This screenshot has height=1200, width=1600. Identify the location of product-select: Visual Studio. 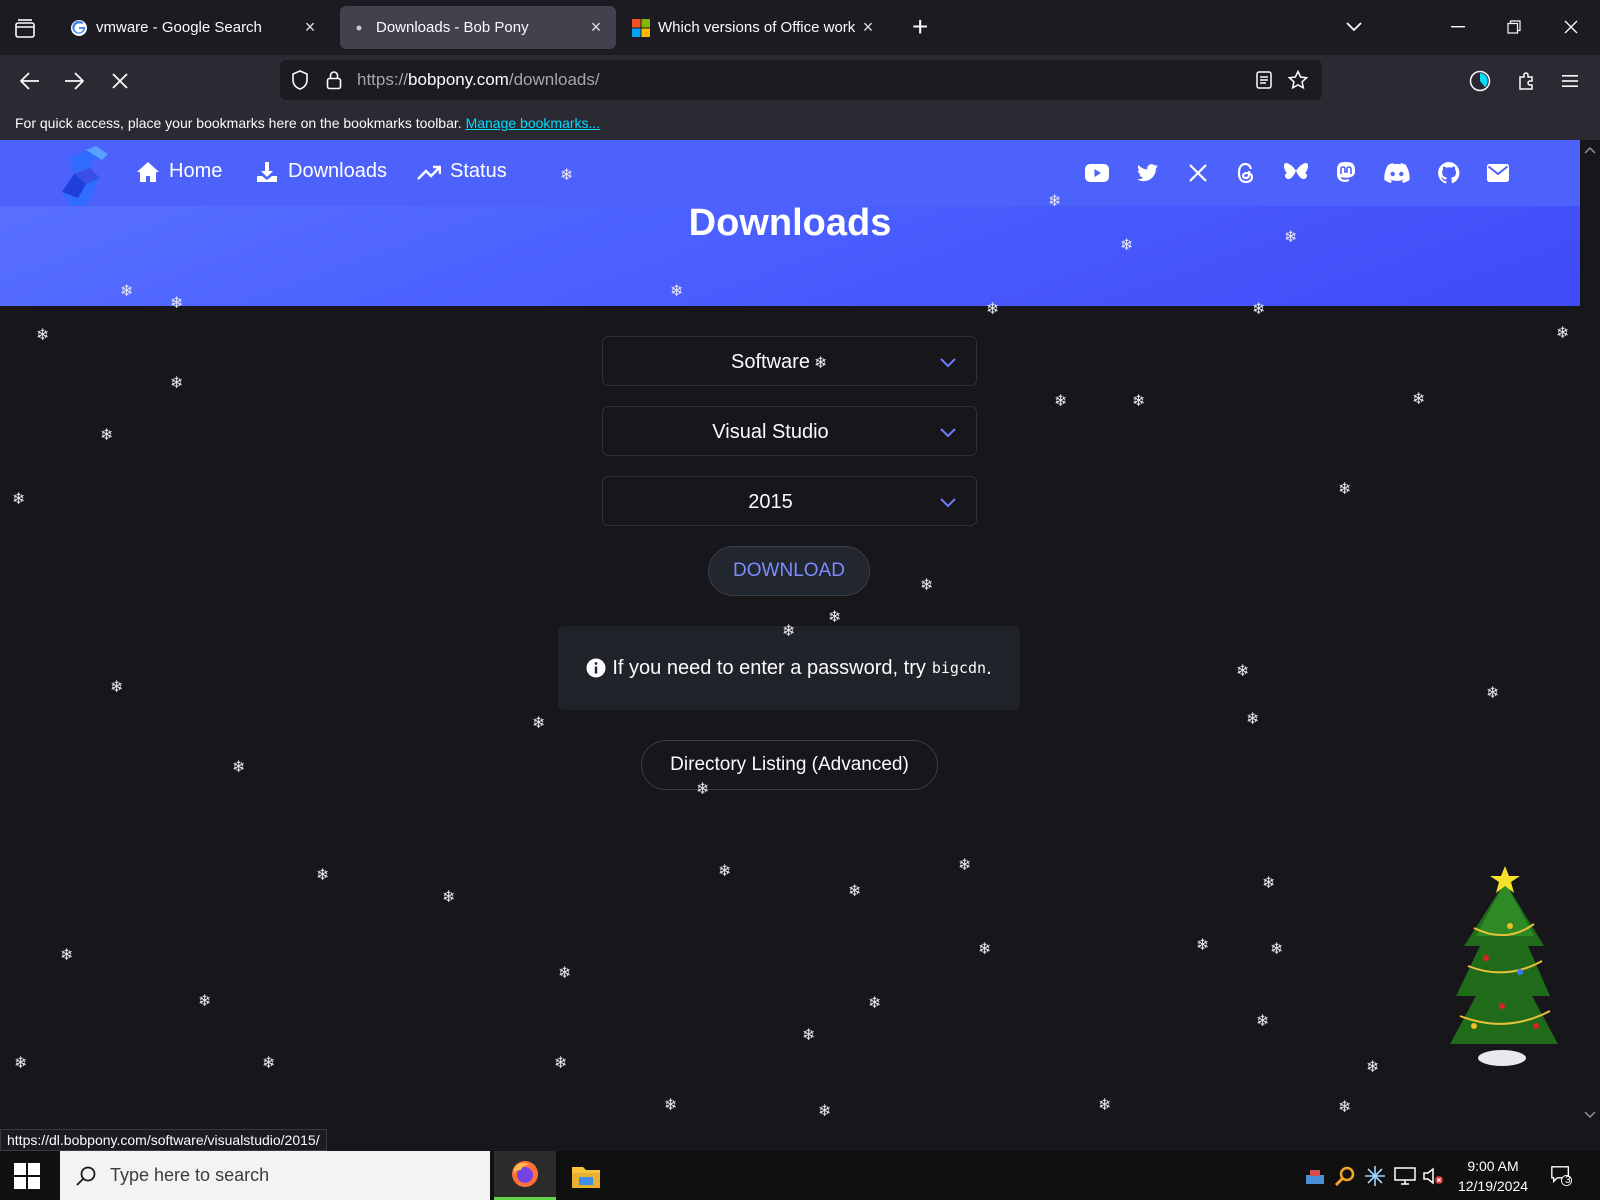
(789, 431).